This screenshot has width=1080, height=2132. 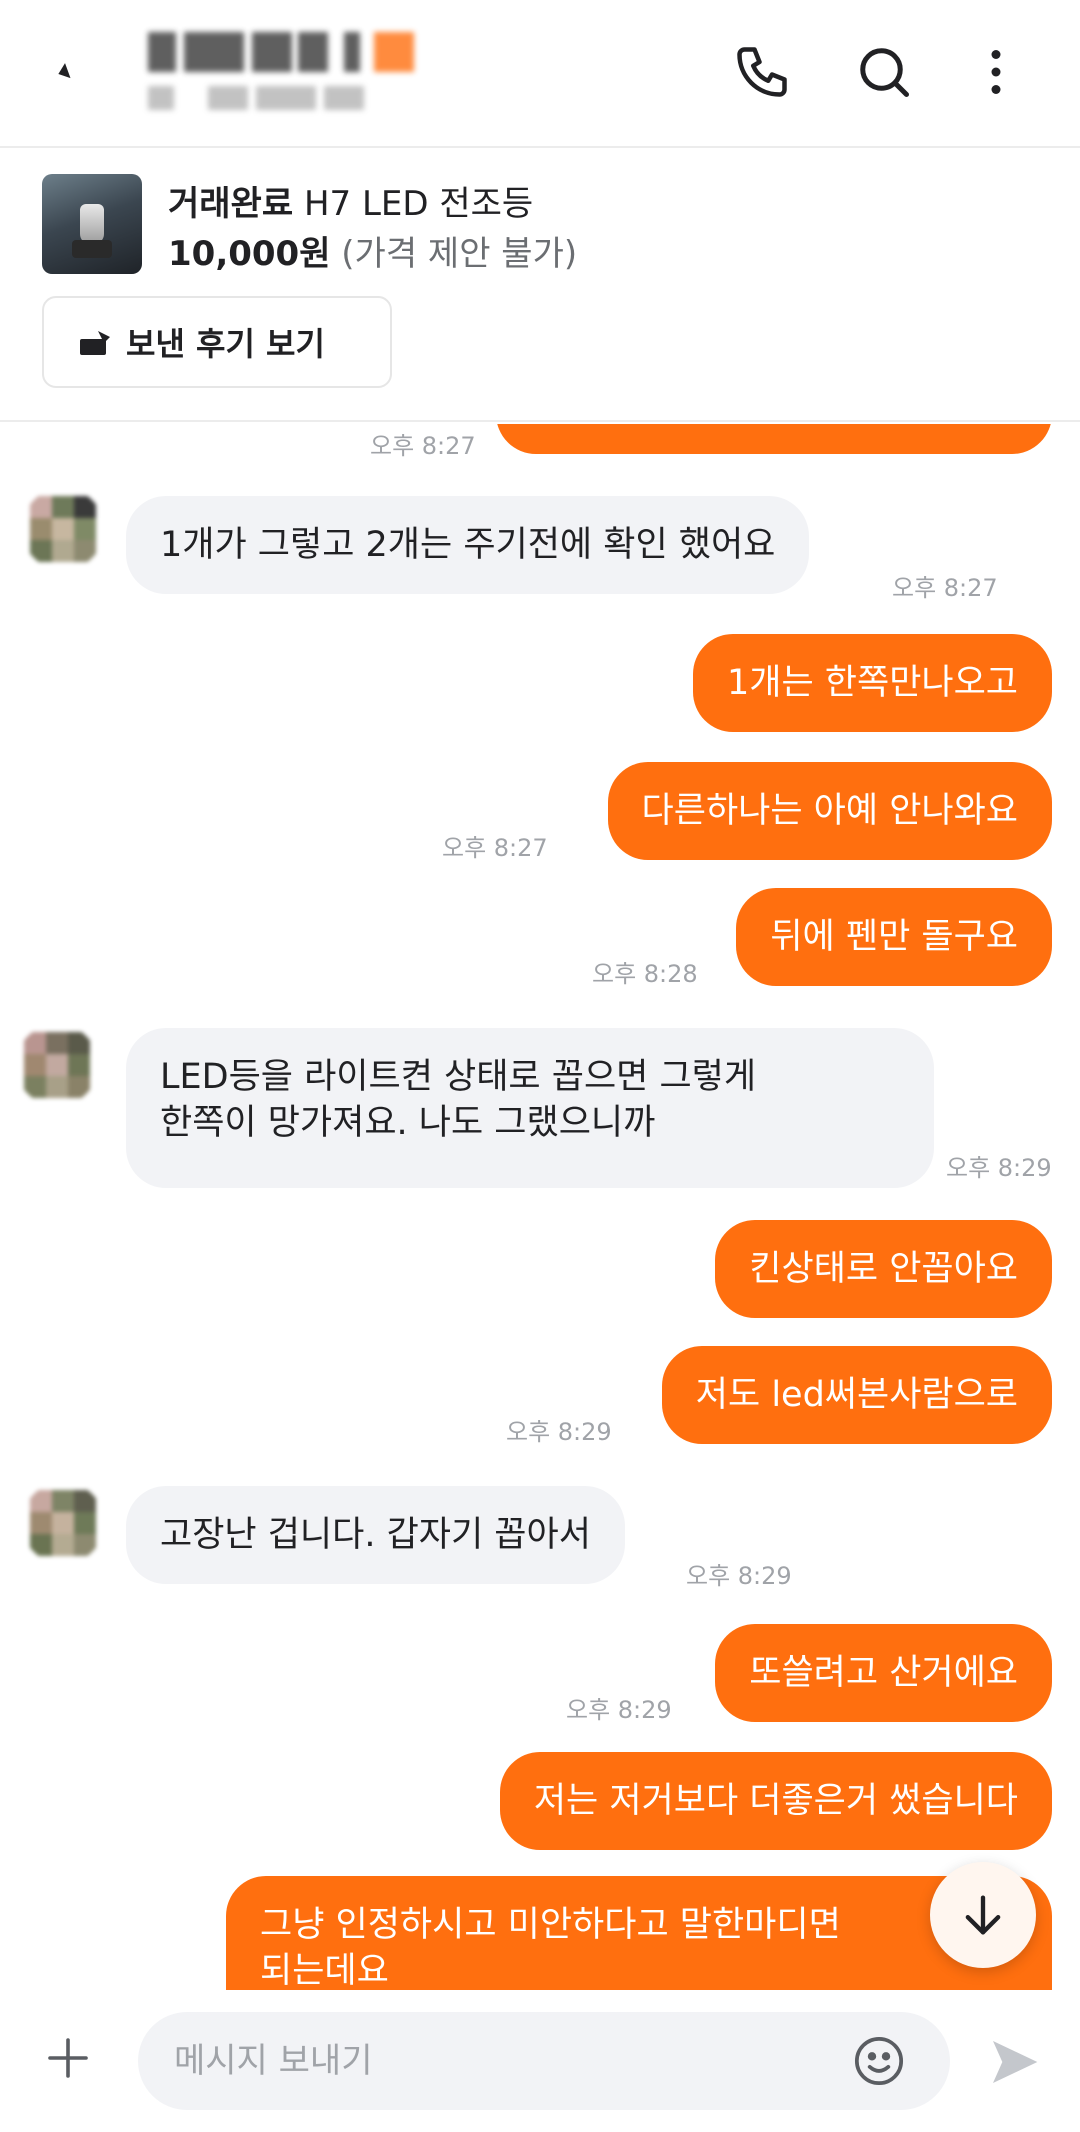 I want to click on phone-icon, so click(x=762, y=72).